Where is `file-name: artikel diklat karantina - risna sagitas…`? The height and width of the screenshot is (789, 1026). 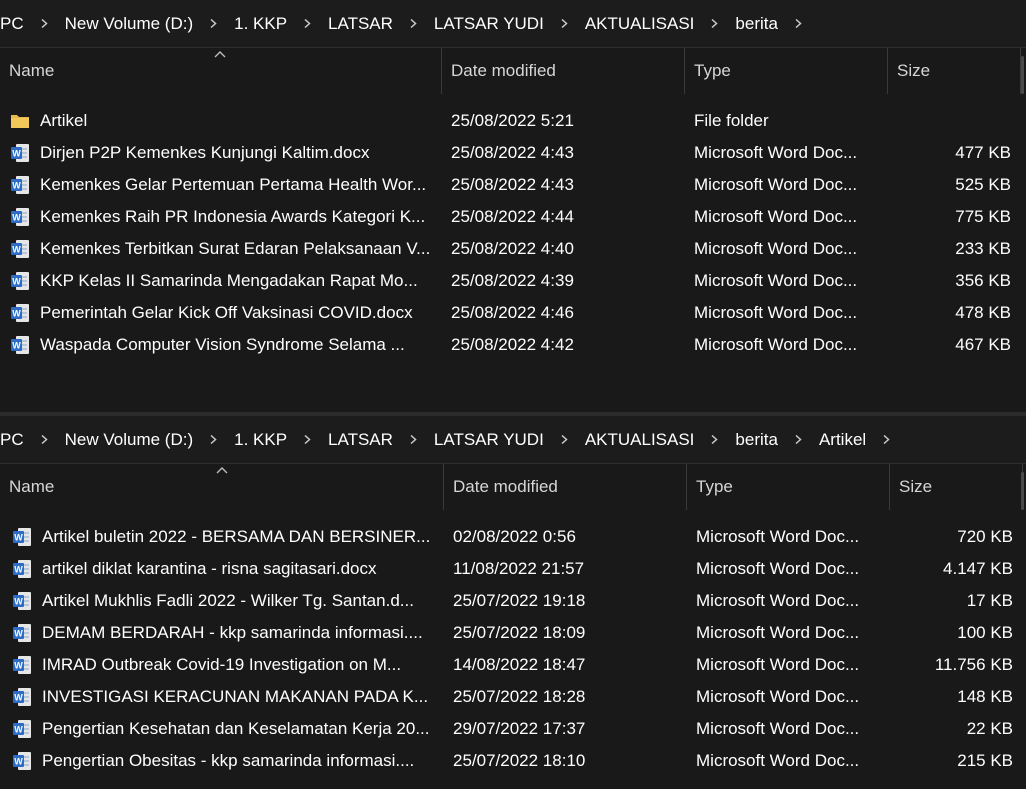
file-name: artikel diklat karantina - risna sagitas… is located at coordinates (209, 568).